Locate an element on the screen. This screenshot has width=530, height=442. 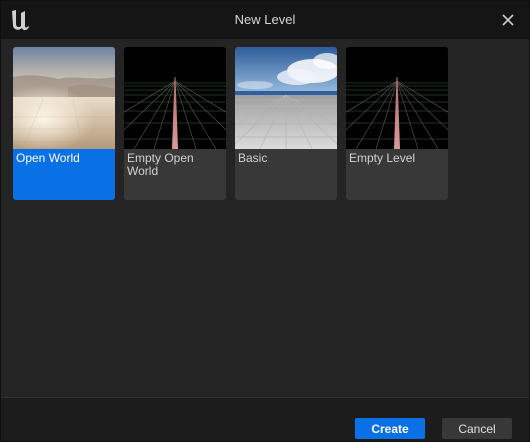
template-label: Empty Level is located at coordinates (382, 158).